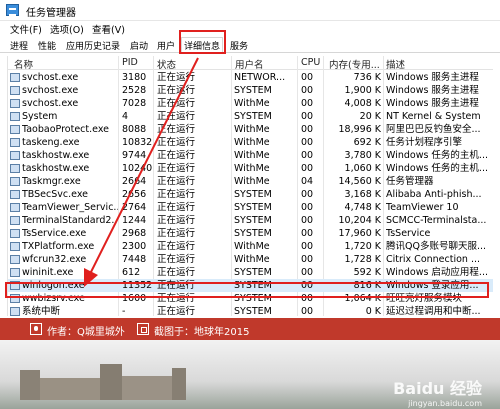 Image resolution: width=500 pixels, height=409 pixels. I want to click on baidu-watermark: Baidu 经验 jingyan.baidu.com, so click(437, 391).